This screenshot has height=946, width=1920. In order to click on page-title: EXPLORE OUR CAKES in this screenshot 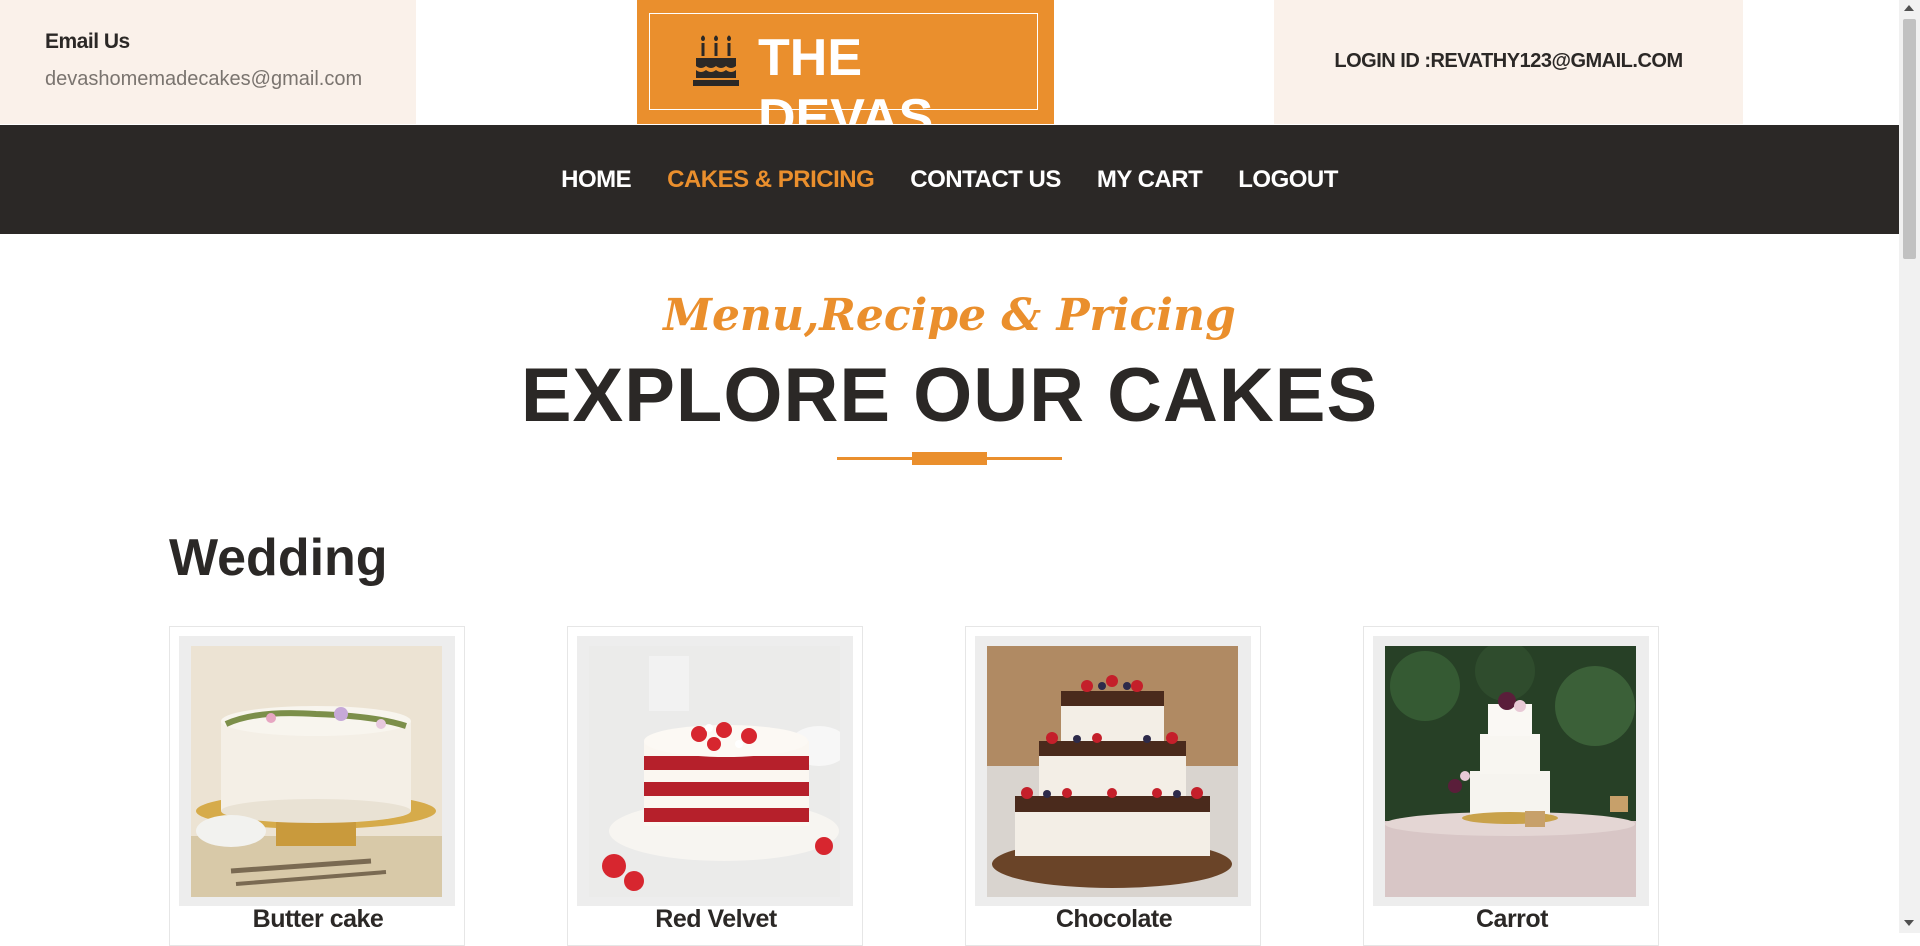, I will do `click(949, 395)`.